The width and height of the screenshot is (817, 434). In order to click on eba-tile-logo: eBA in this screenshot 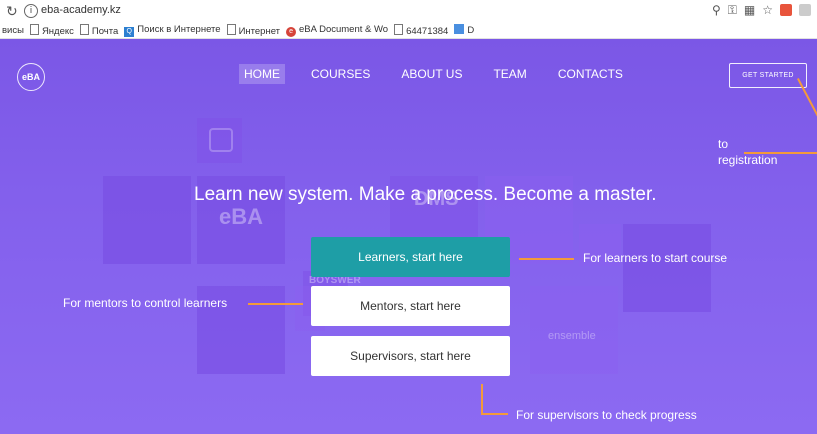, I will do `click(241, 216)`.